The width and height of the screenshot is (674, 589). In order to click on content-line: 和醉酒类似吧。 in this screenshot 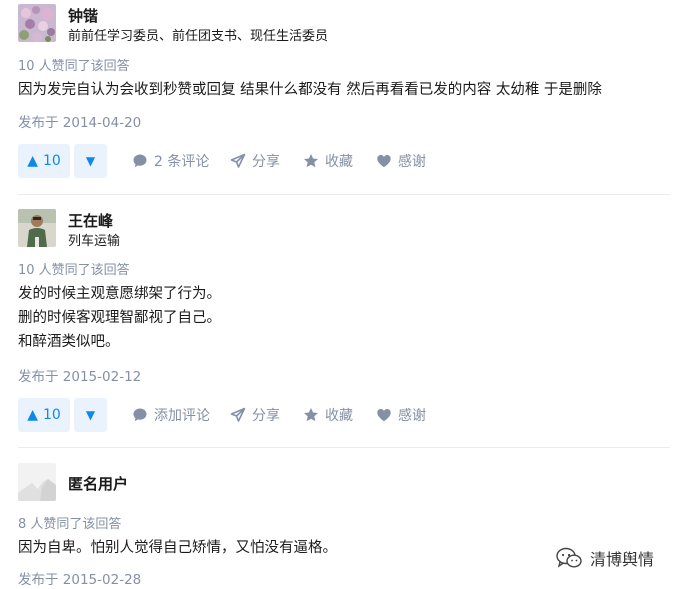, I will do `click(69, 342)`.